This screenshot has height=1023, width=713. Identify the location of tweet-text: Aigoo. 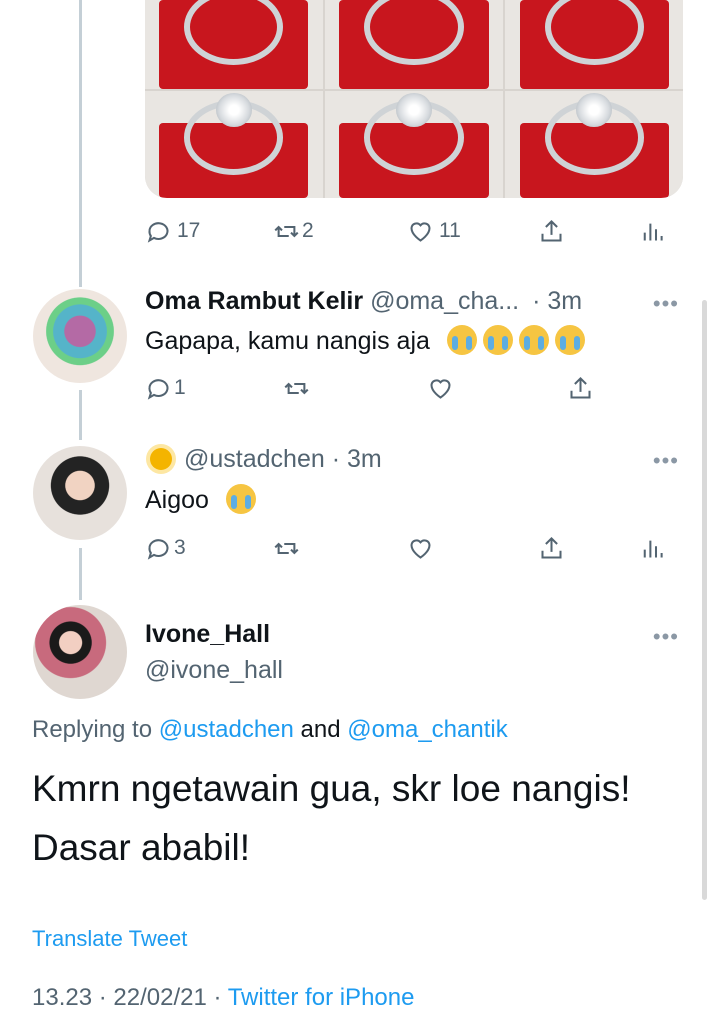
(177, 500).